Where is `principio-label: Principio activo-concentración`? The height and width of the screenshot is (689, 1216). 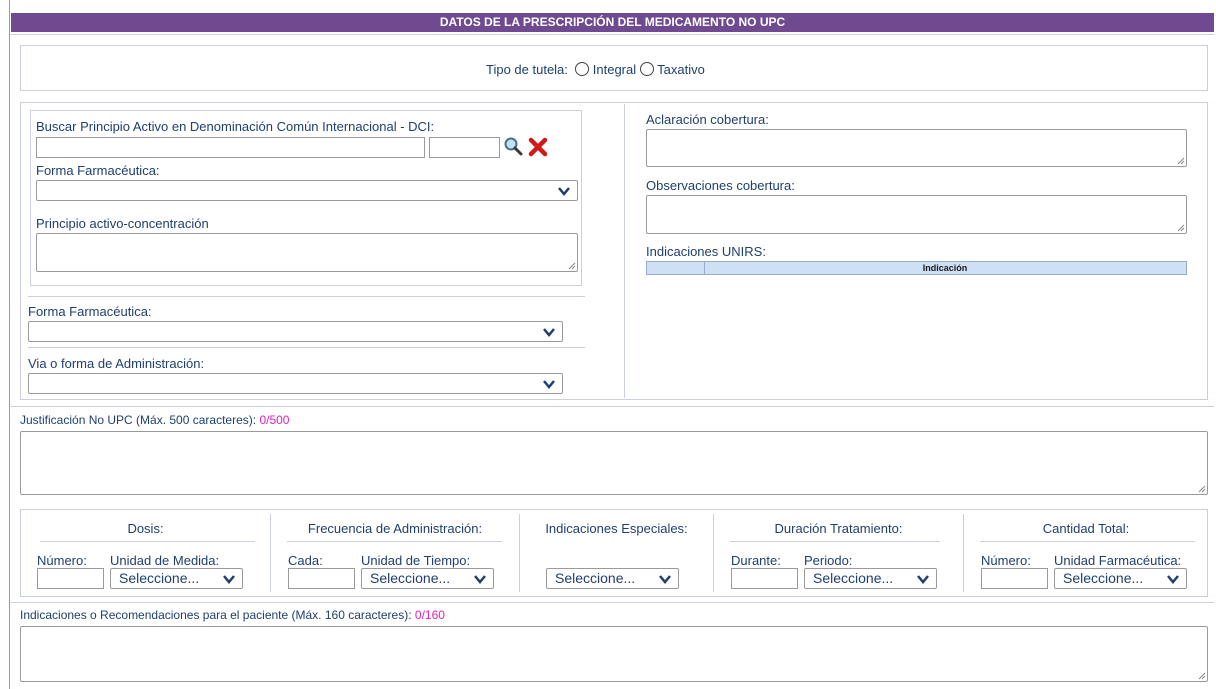 principio-label: Principio activo-concentración is located at coordinates (122, 223).